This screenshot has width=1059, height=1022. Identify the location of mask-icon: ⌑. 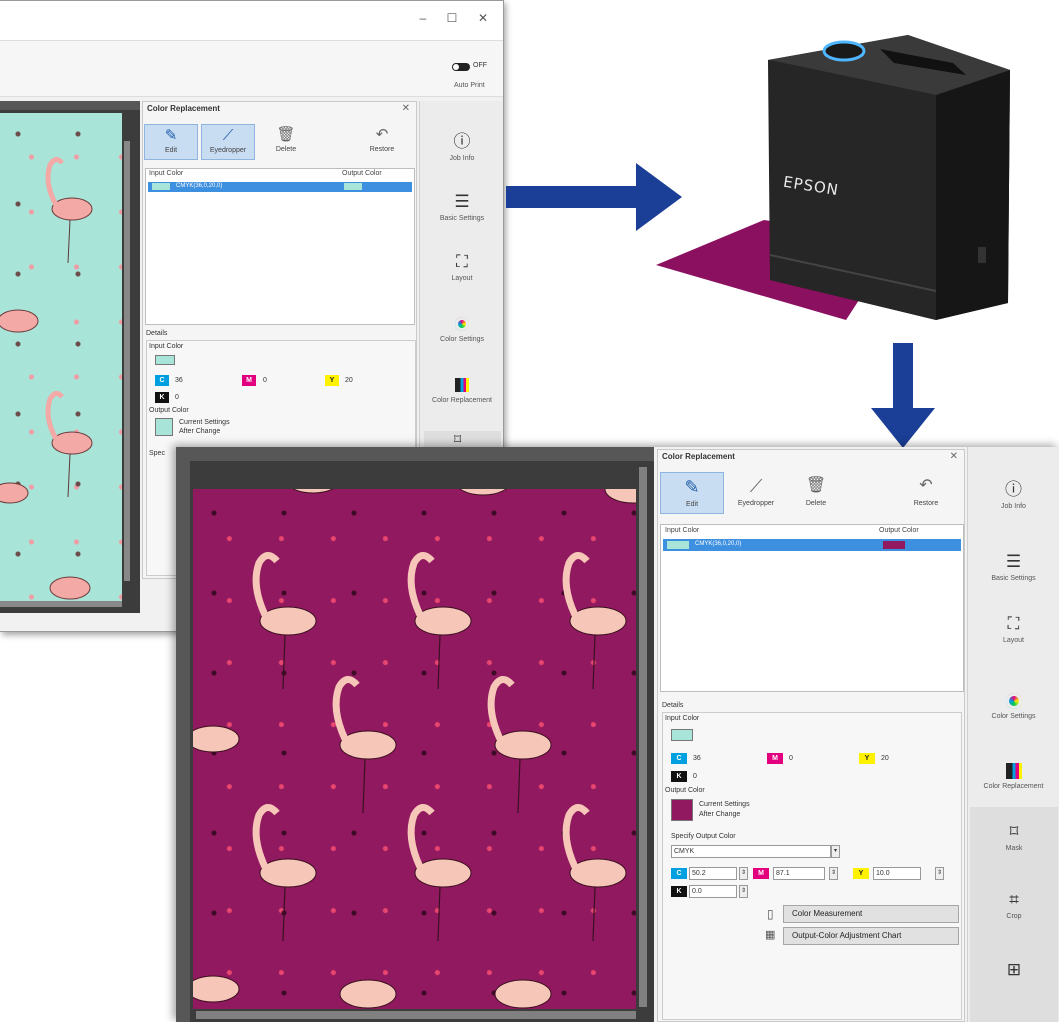
(458, 439).